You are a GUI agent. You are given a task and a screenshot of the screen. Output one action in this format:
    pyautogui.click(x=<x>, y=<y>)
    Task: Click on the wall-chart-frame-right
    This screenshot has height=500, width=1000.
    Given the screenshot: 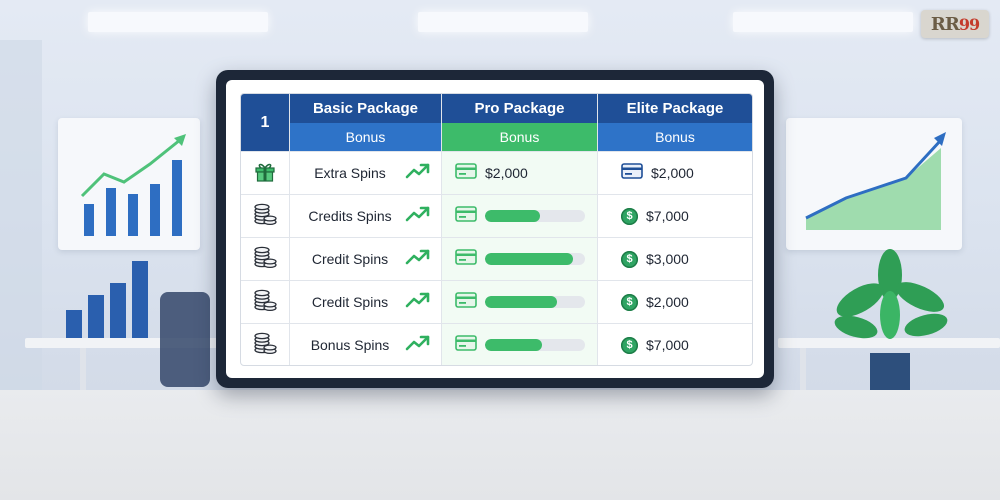 What is the action you would take?
    pyautogui.click(x=874, y=184)
    